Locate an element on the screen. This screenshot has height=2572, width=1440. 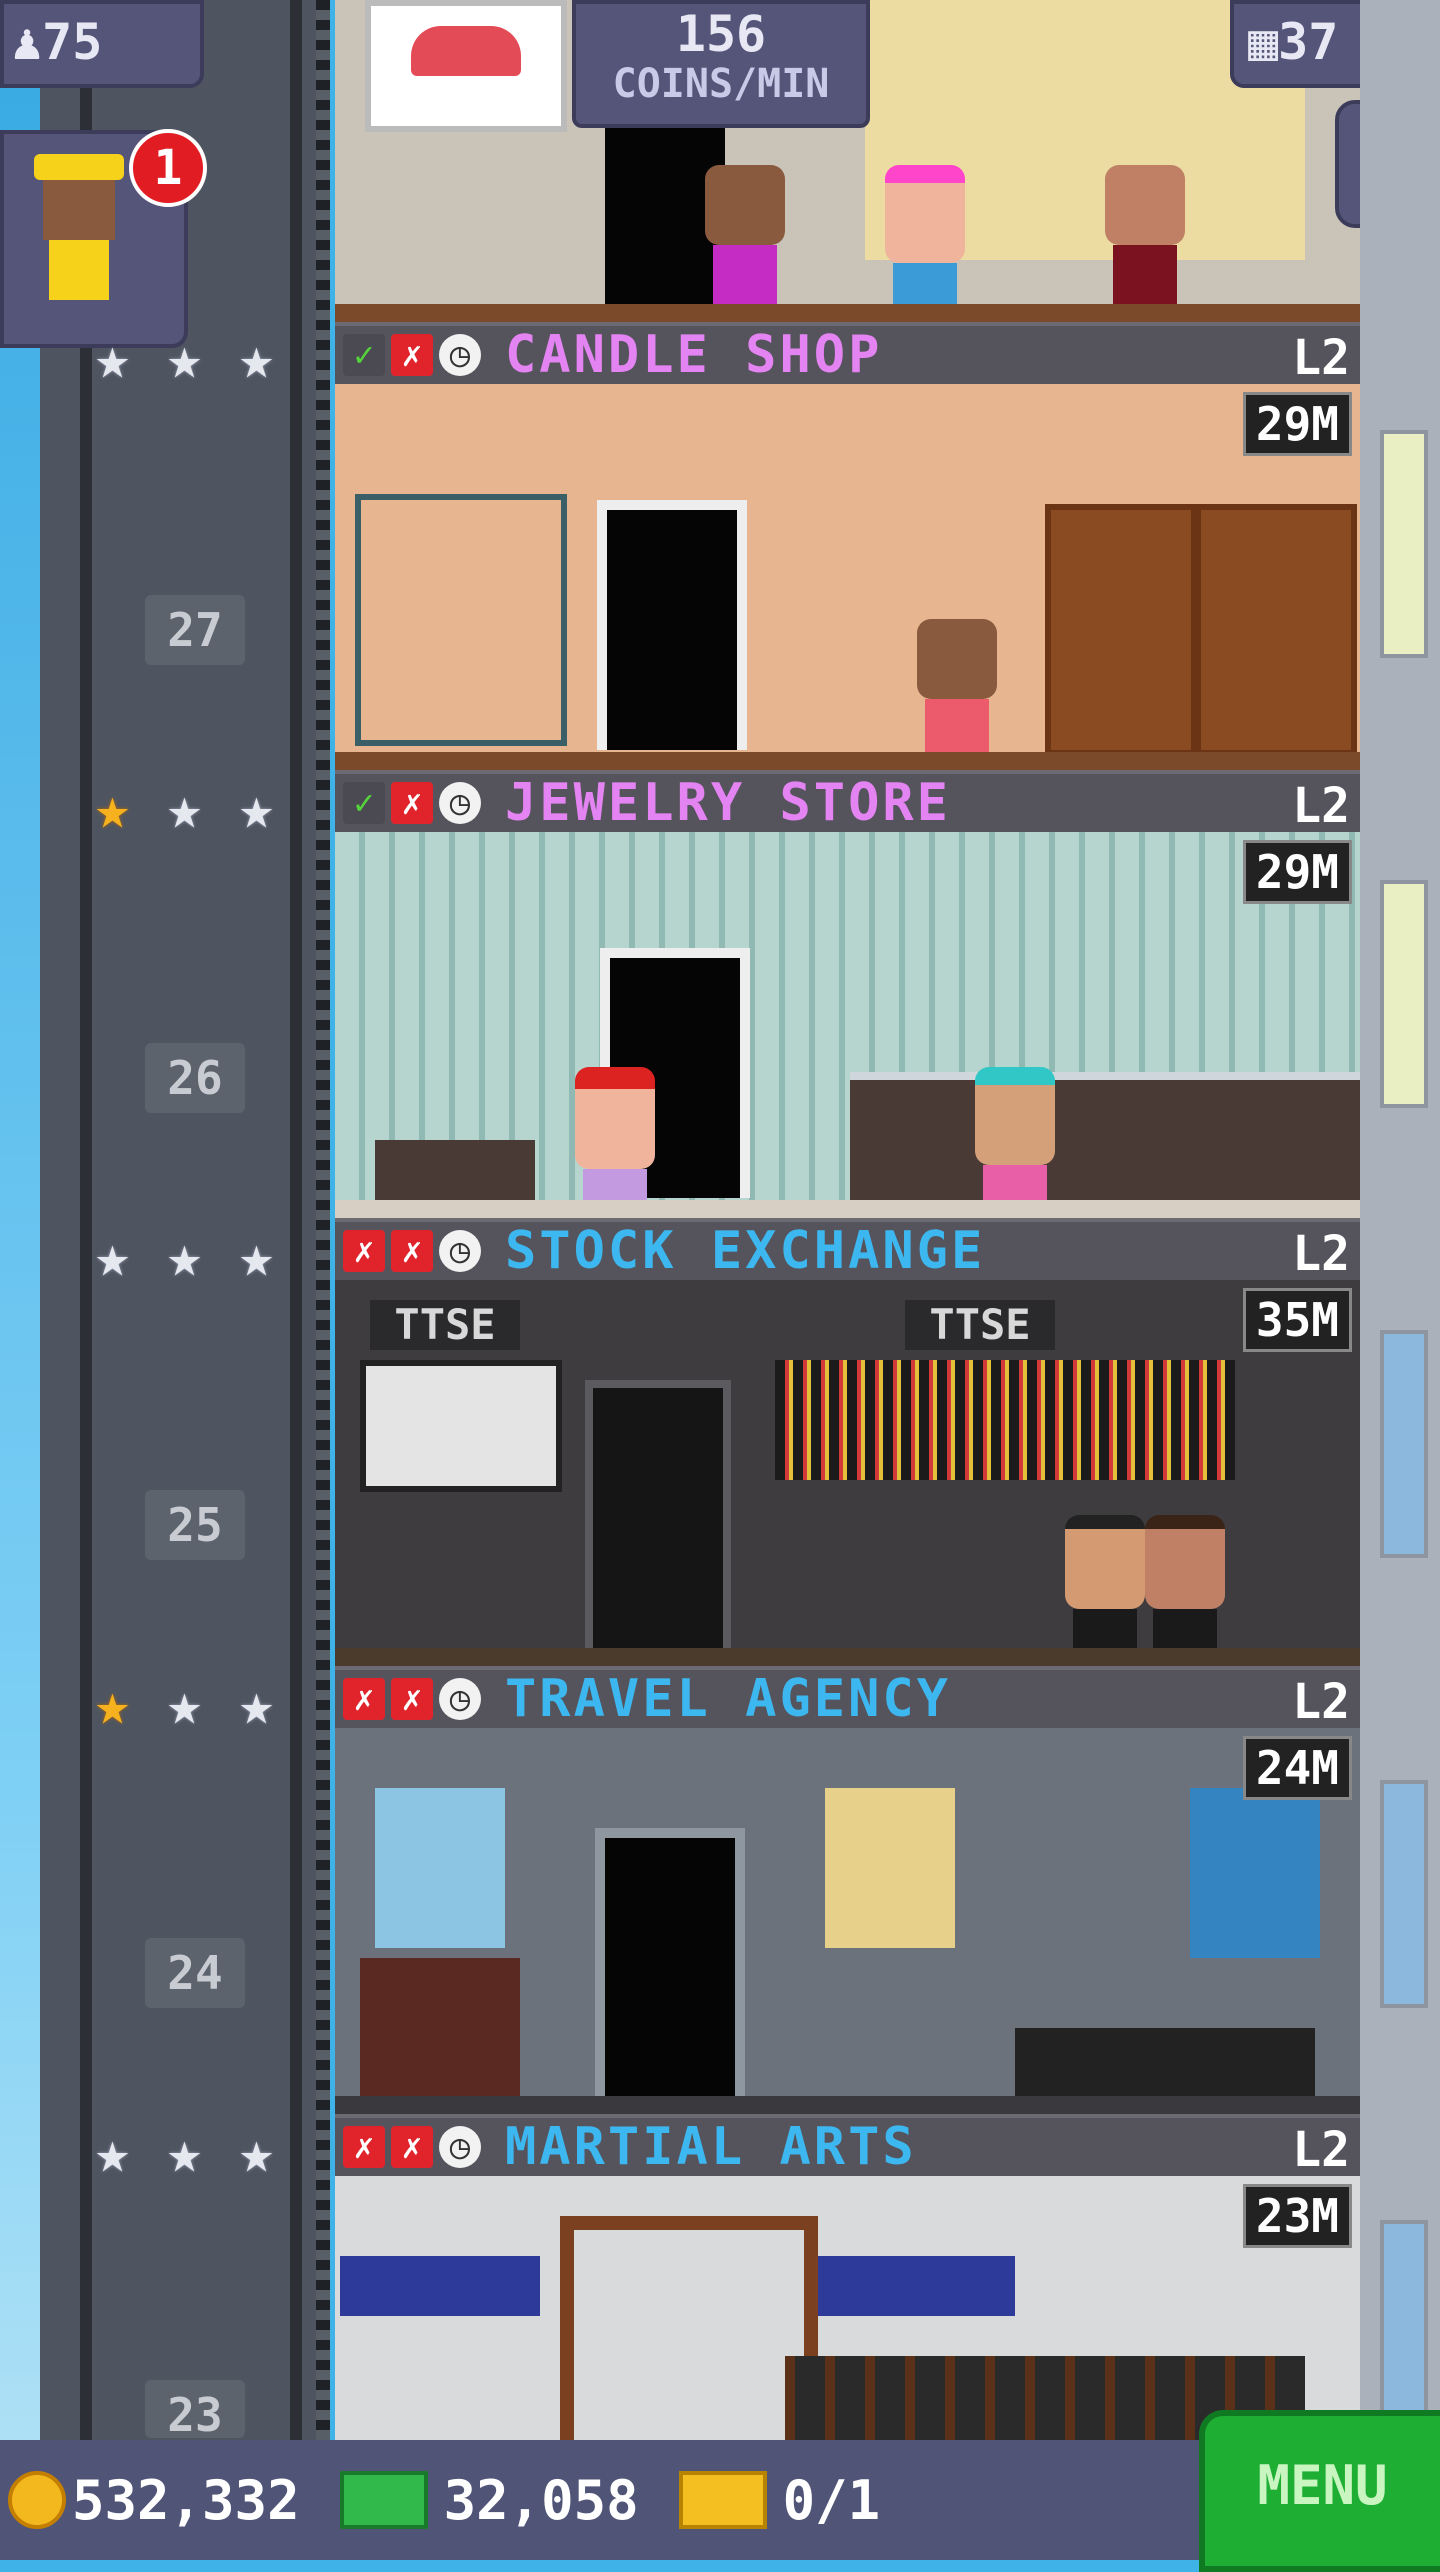
floor-header: ✗ ✗ ◷ STOCK EXCHANGE L2 is located at coordinates (847, 1250).